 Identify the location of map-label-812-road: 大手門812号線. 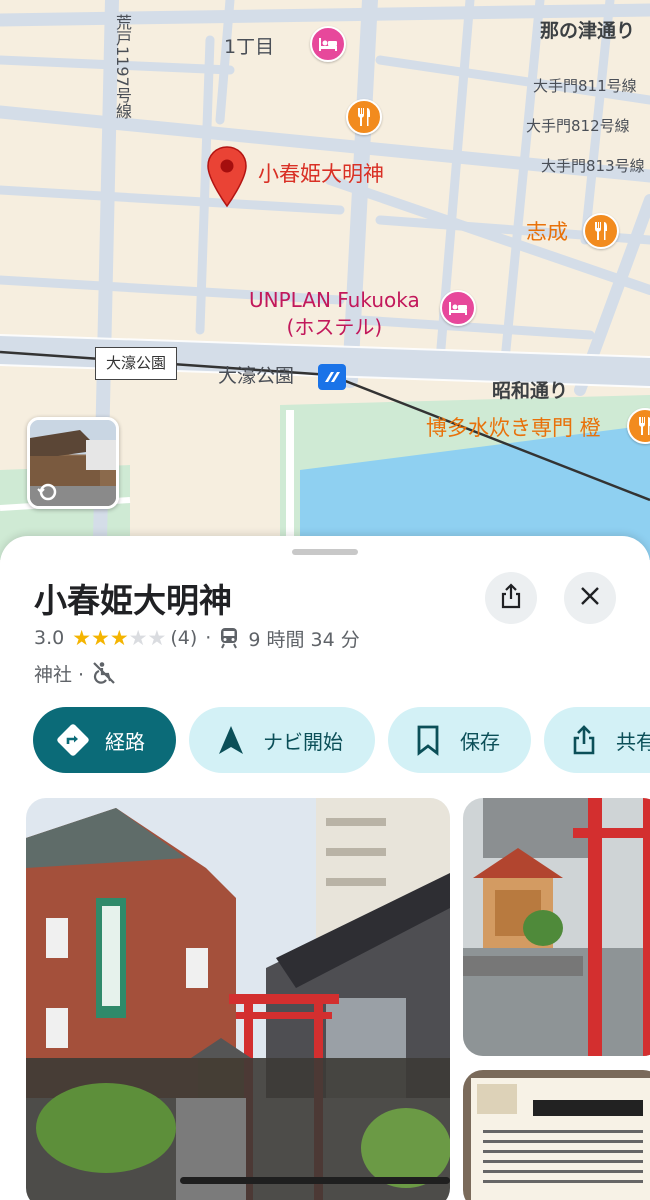
(578, 126).